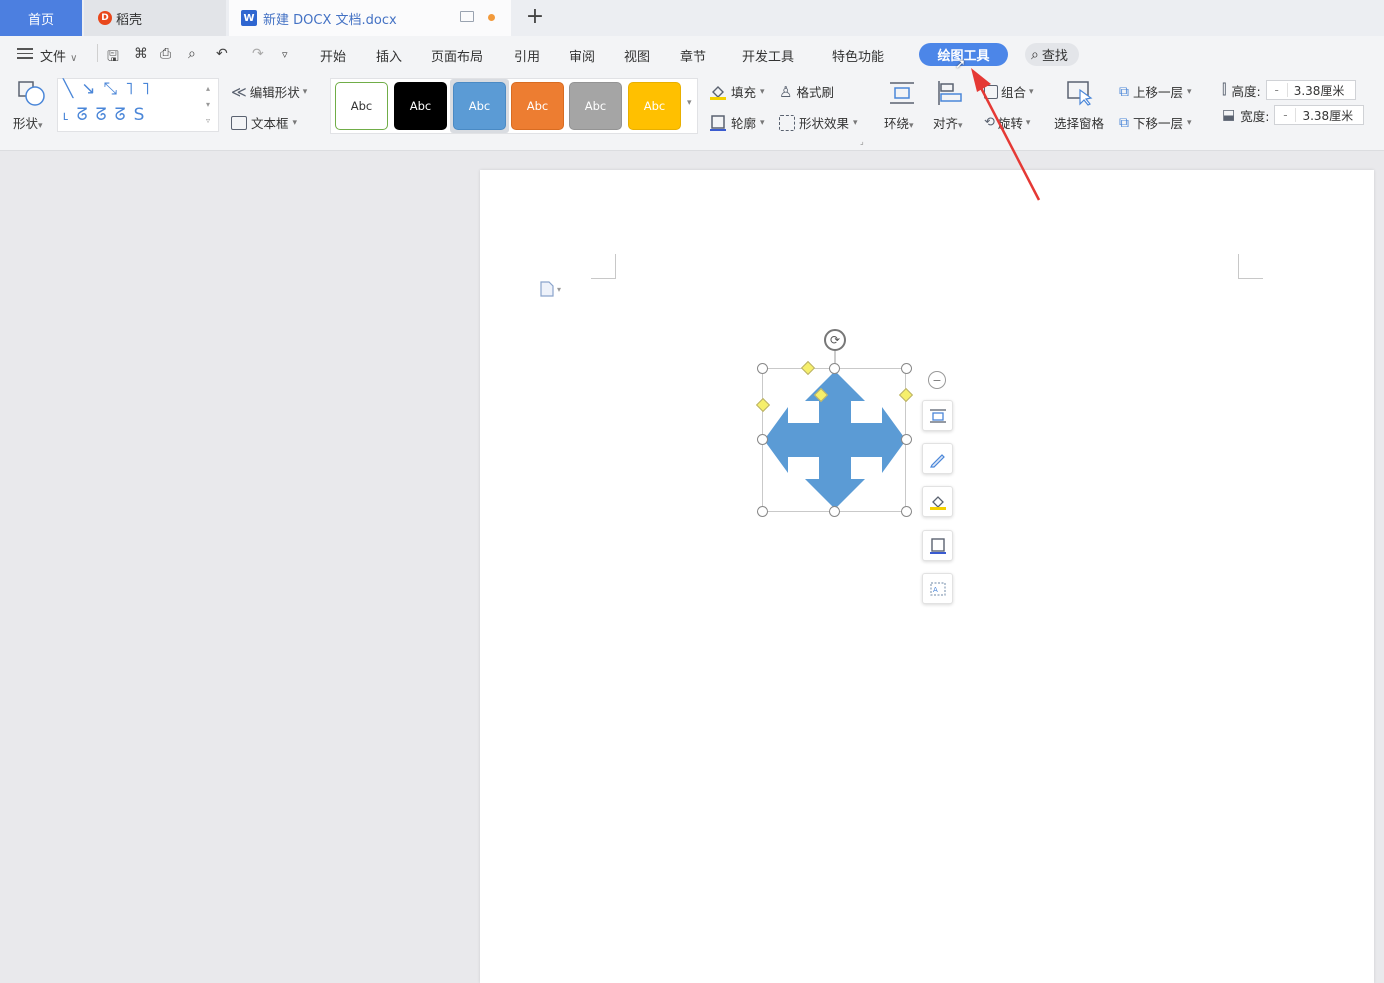 Image resolution: width=1384 pixels, height=983 pixels. What do you see at coordinates (937, 380) in the screenshot?
I see `collapse-icon: −` at bounding box center [937, 380].